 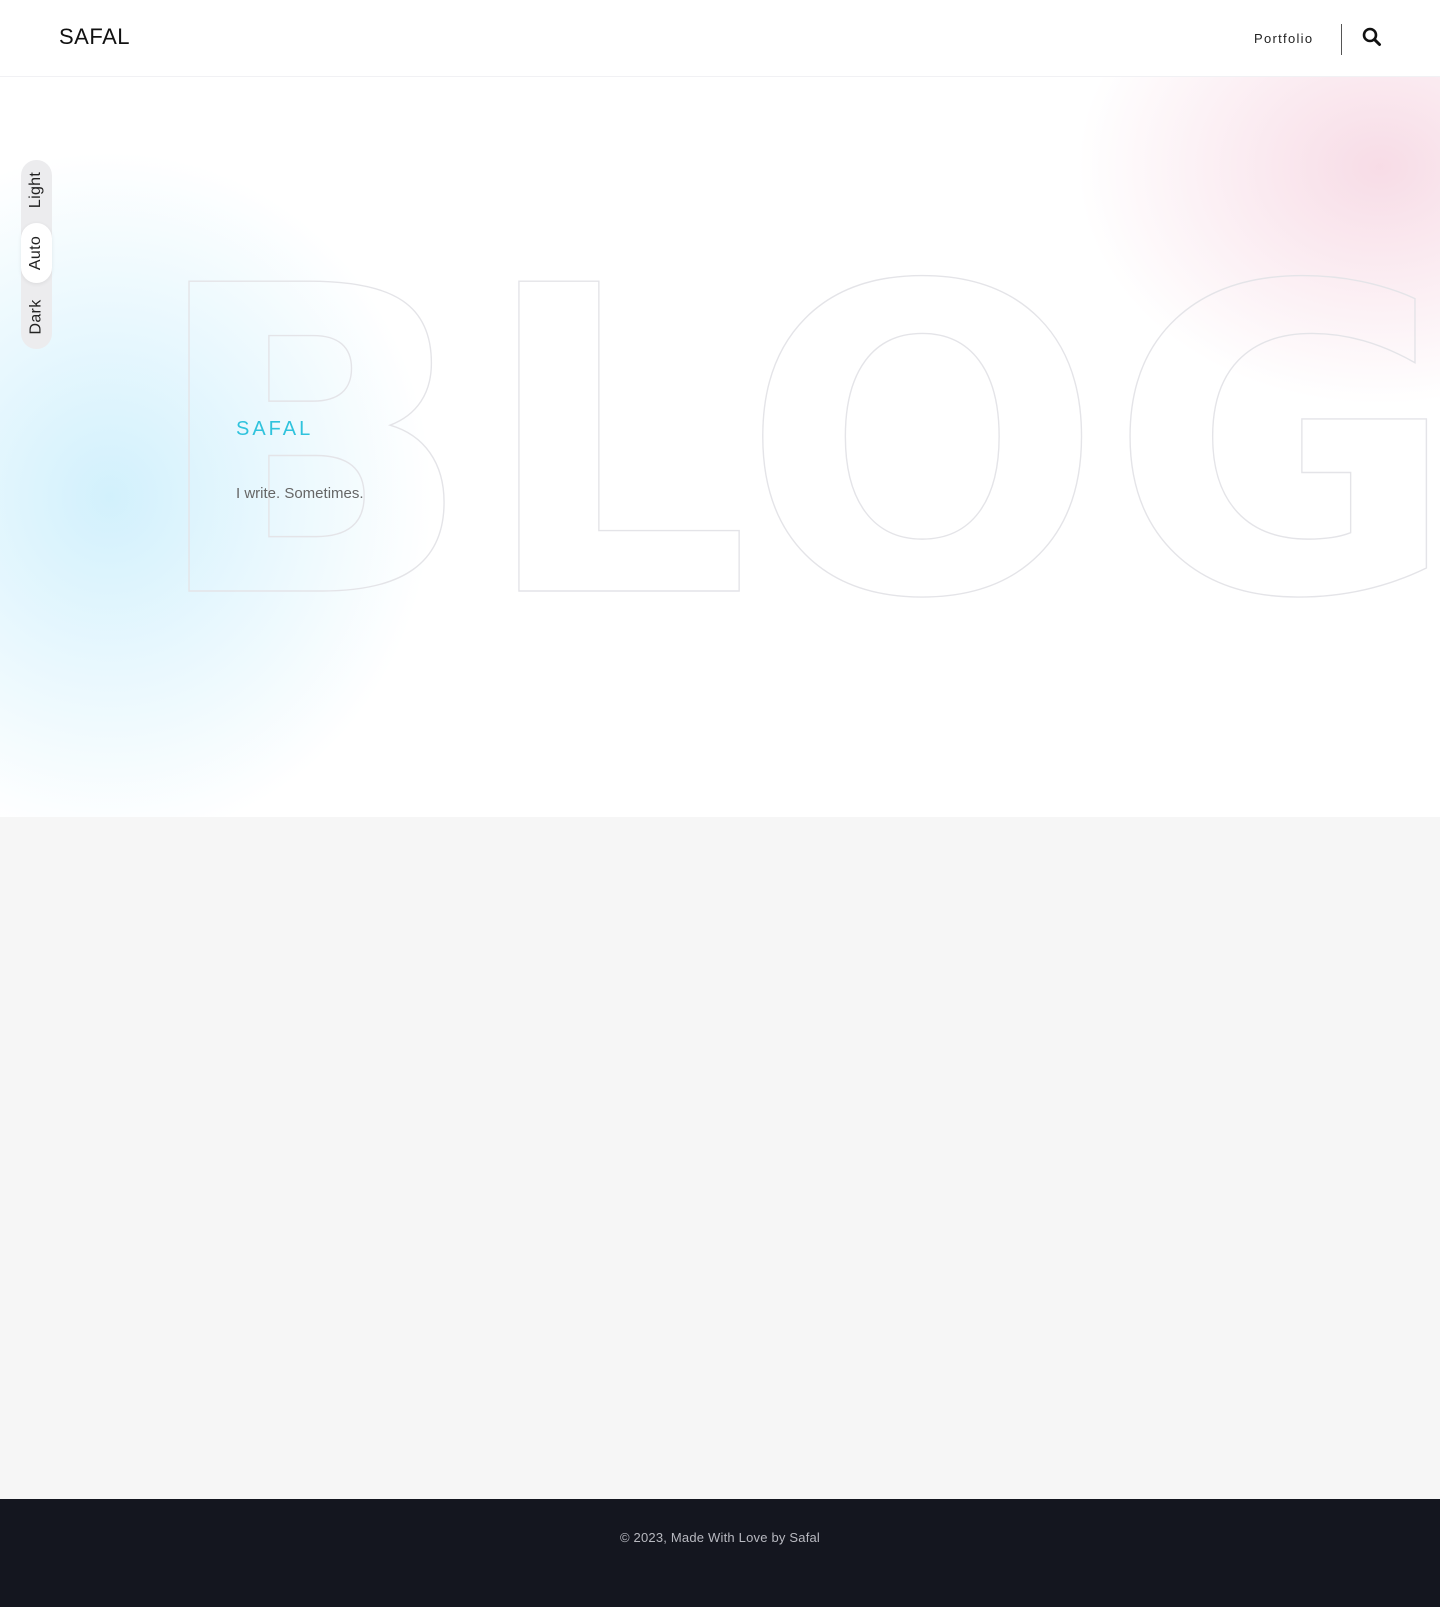 What do you see at coordinates (300, 493) in the screenshot?
I see `hero-tagline: I write. Sometimes.` at bounding box center [300, 493].